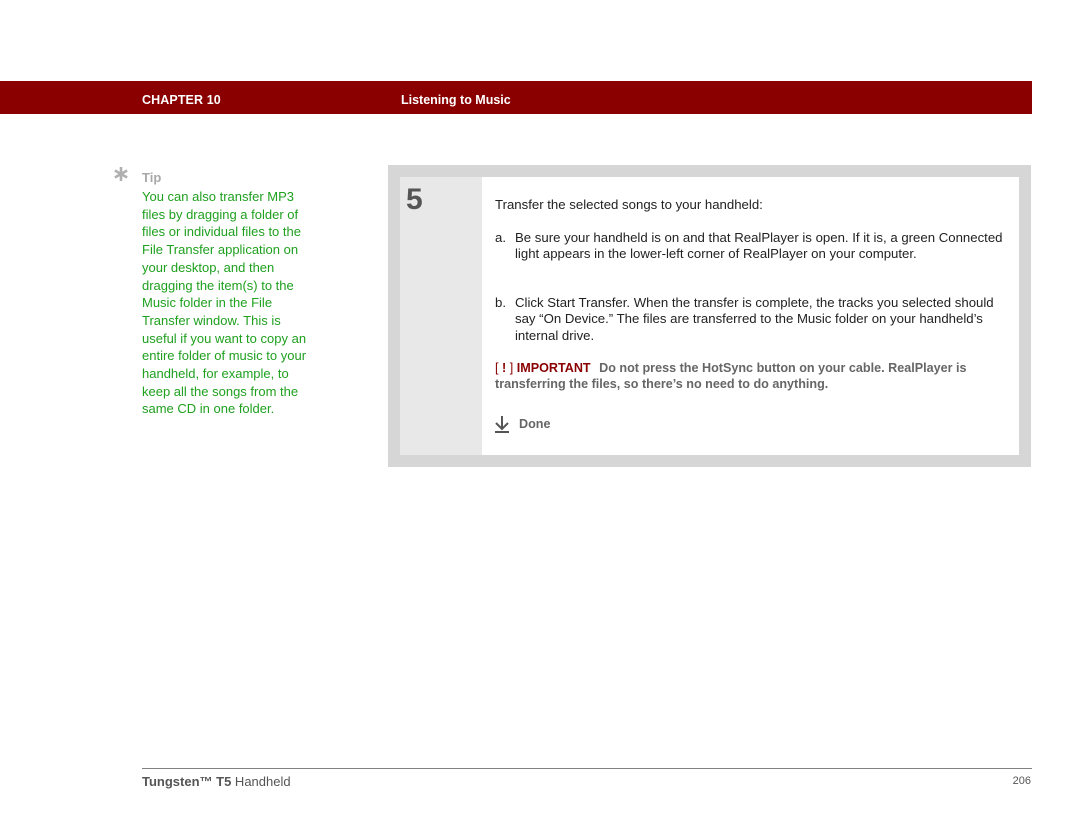 The height and width of the screenshot is (834, 1080). What do you see at coordinates (511, 368) in the screenshot?
I see `important-bracket-close: ]` at bounding box center [511, 368].